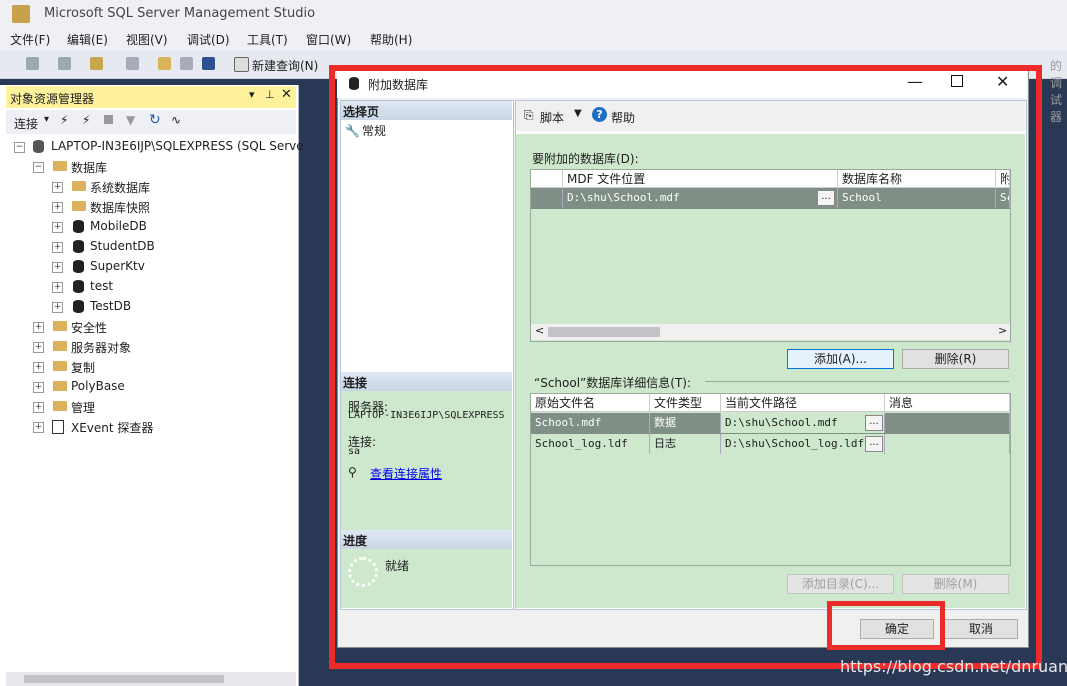 The width and height of the screenshot is (1067, 686). I want to click on object-explorer-toolbar: 连接 ▾ ⚡ ⚡ ▼ ↻ ∿, so click(151, 122).